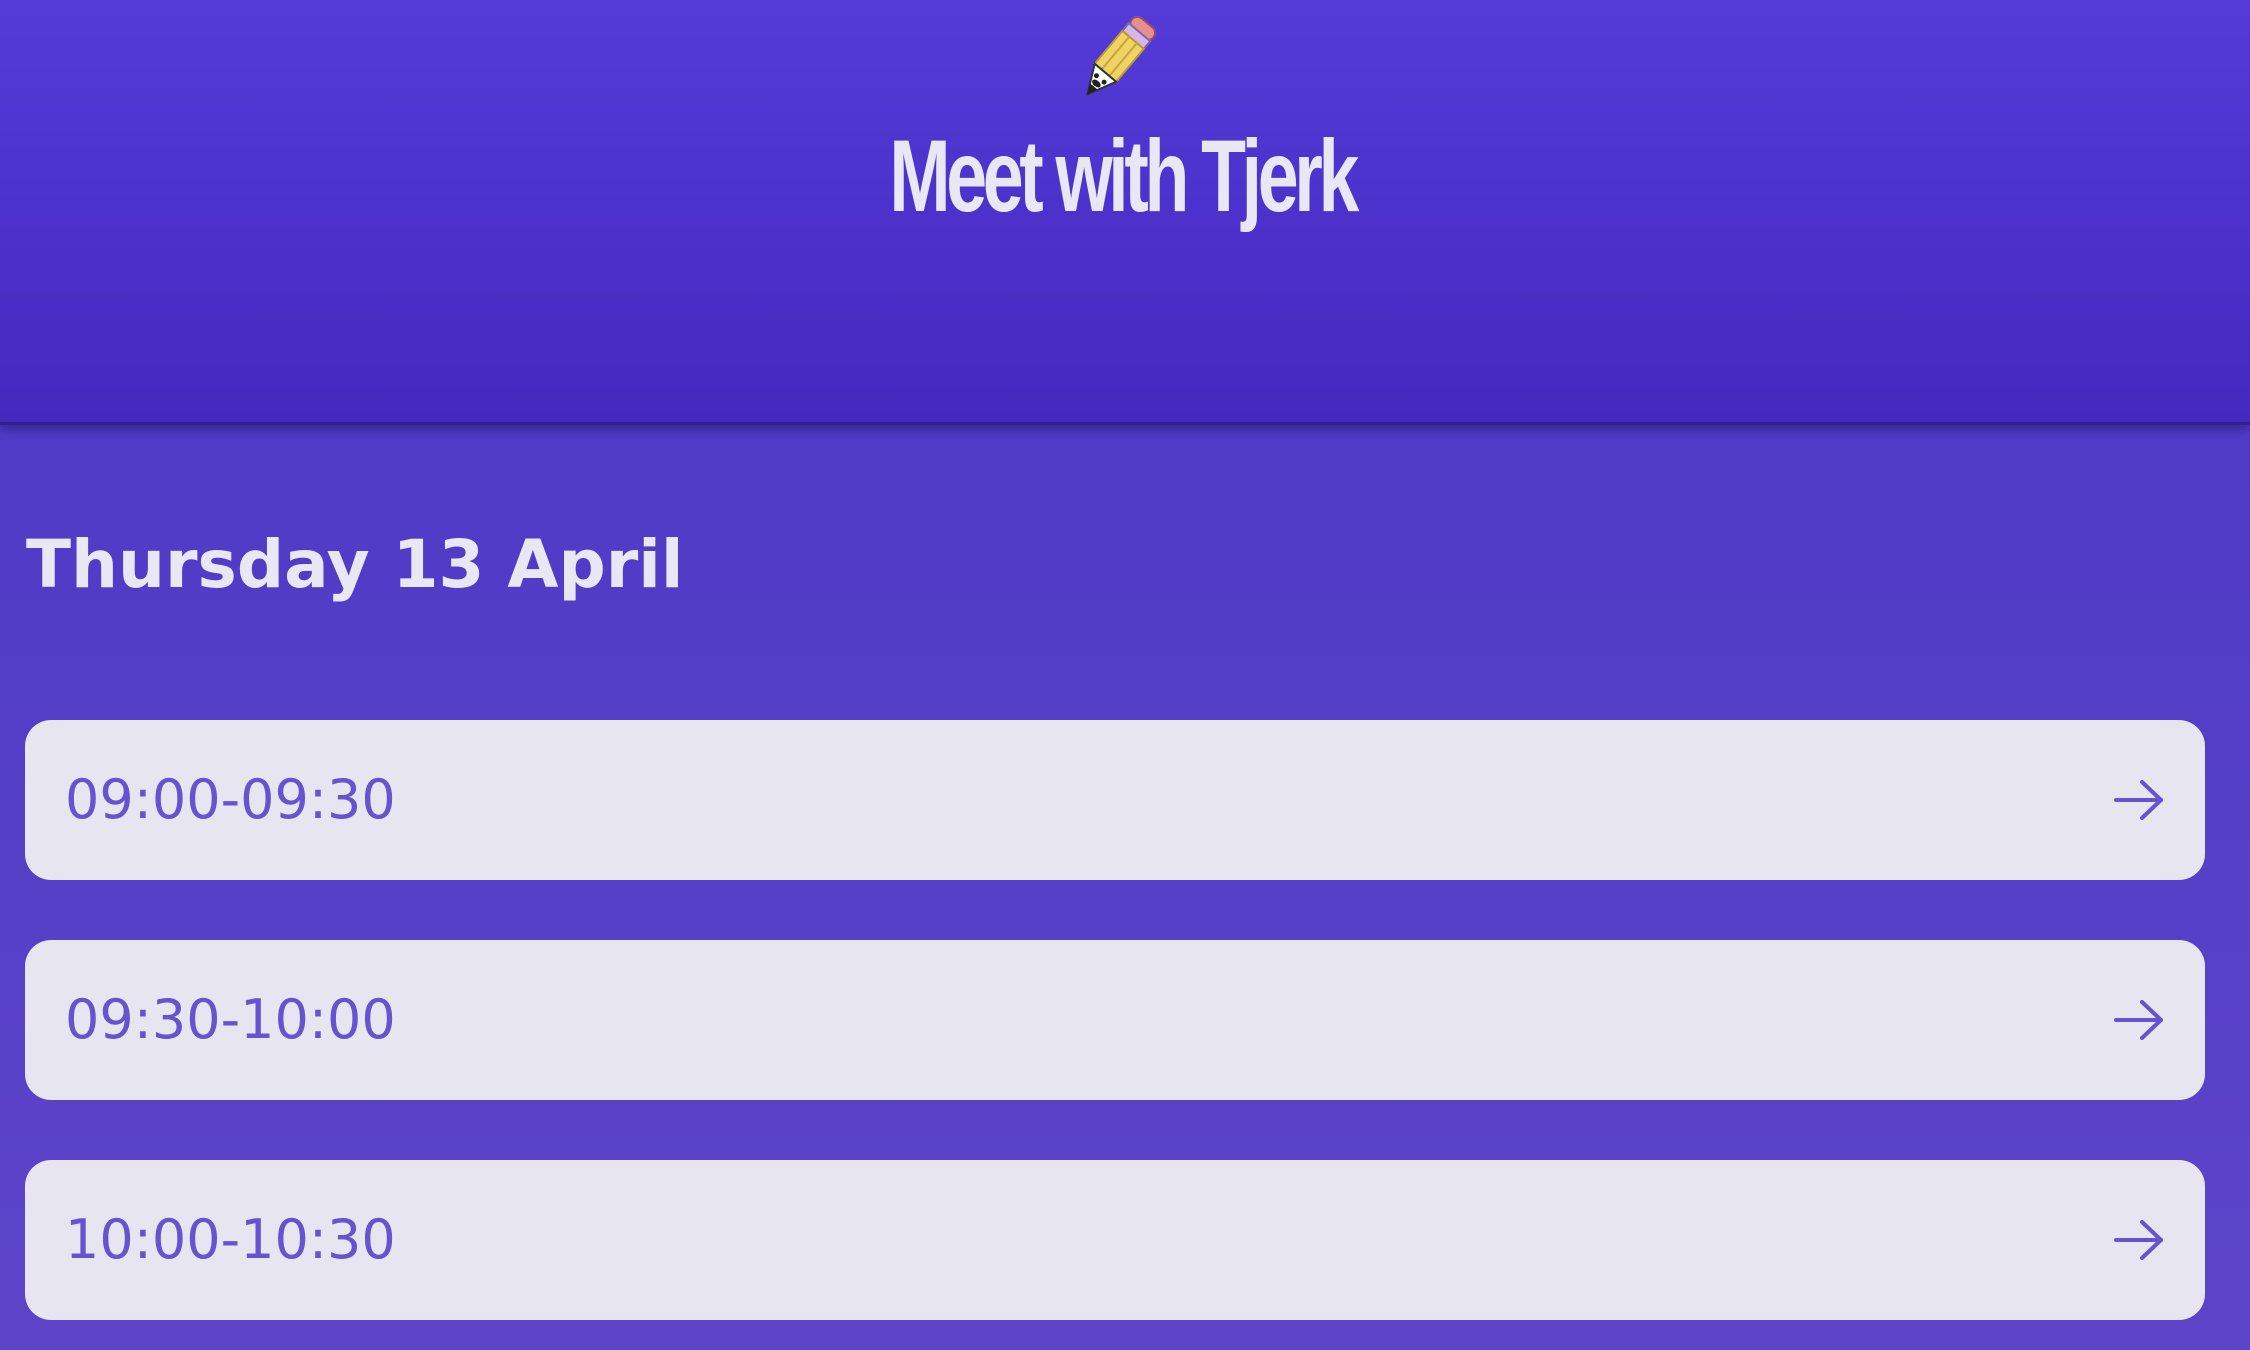 This screenshot has width=2250, height=1350. I want to click on pencil-mascot-icon, so click(1117, 59).